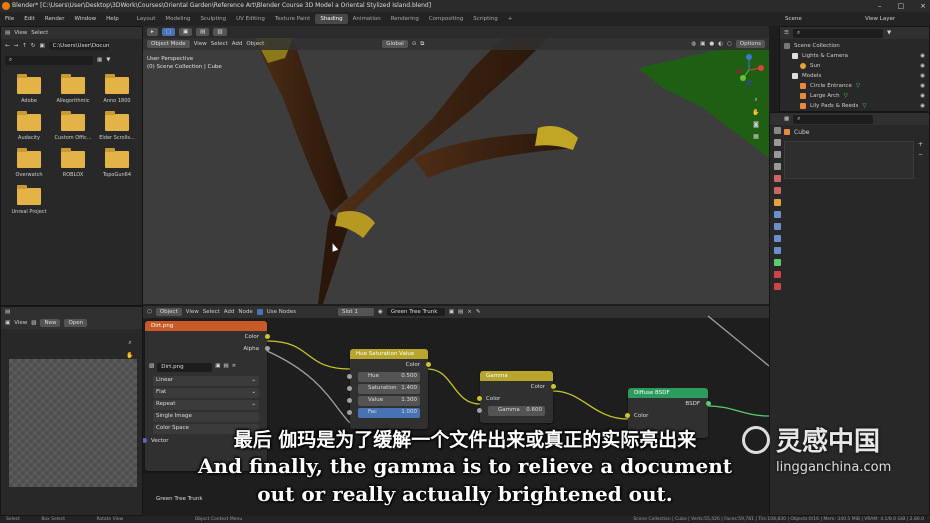  What do you see at coordinates (185, 32) in the screenshot?
I see `select-extend-icon: ▣` at bounding box center [185, 32].